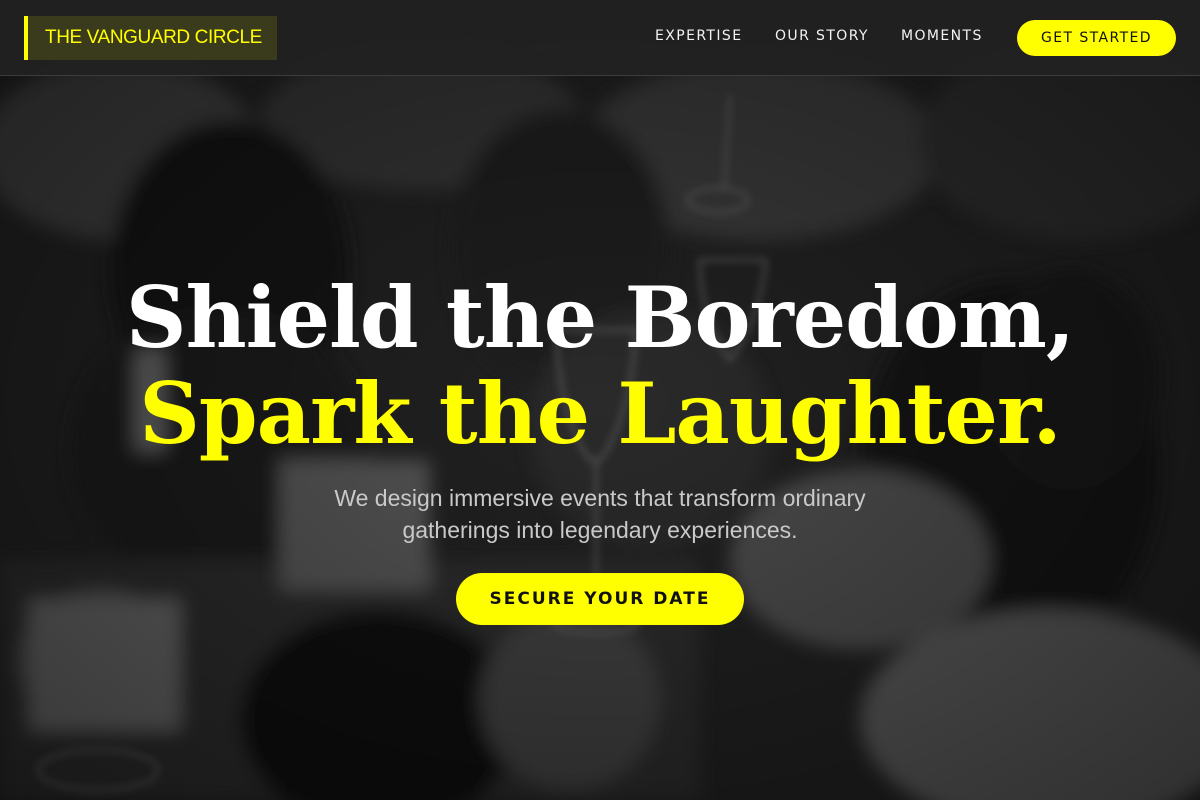  I want to click on brand-logo: THE VANGUARD CIRCLE, so click(150, 38).